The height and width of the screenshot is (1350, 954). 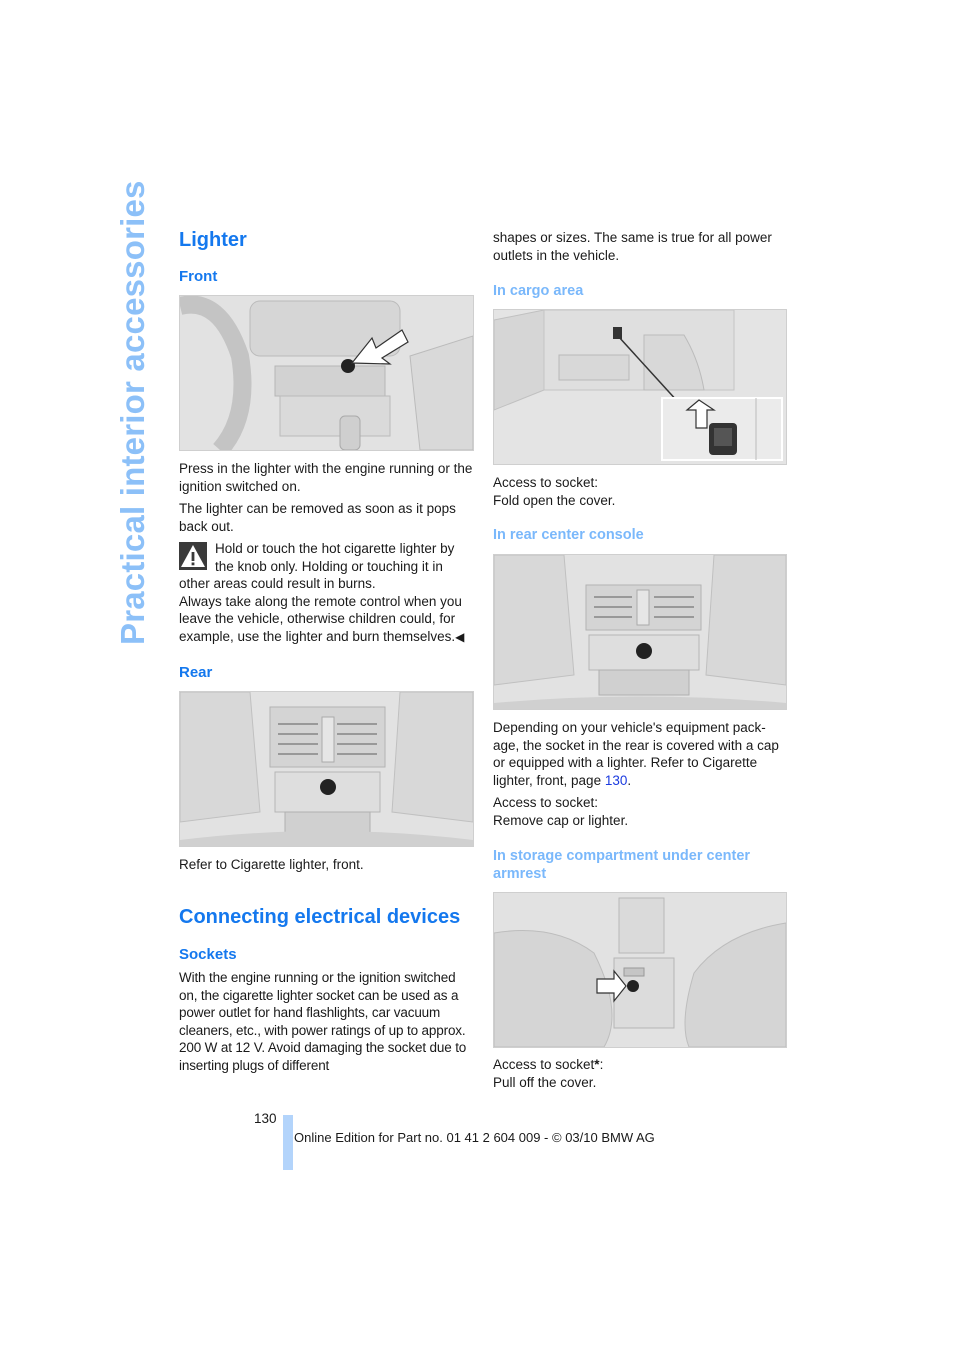 I want to click on rear-console-access-action: Remove cap or lighter., so click(x=561, y=820).